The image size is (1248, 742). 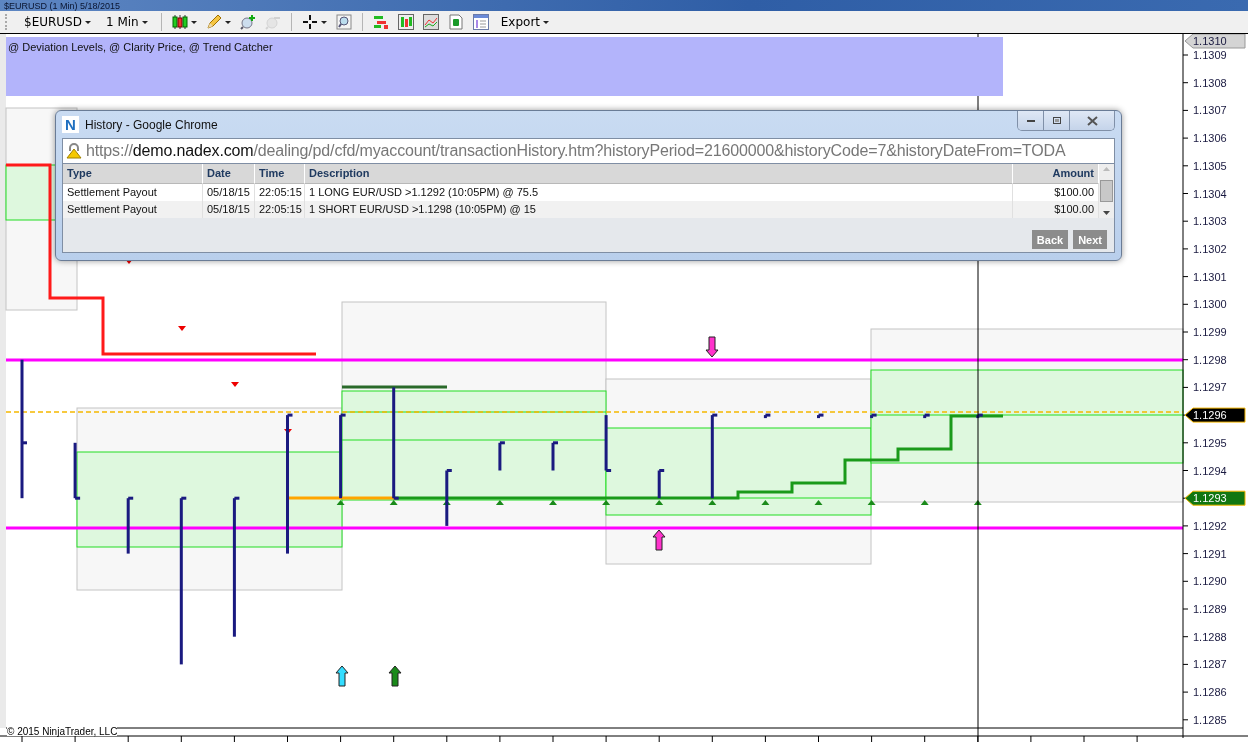 I want to click on form-icon, so click(x=480, y=22).